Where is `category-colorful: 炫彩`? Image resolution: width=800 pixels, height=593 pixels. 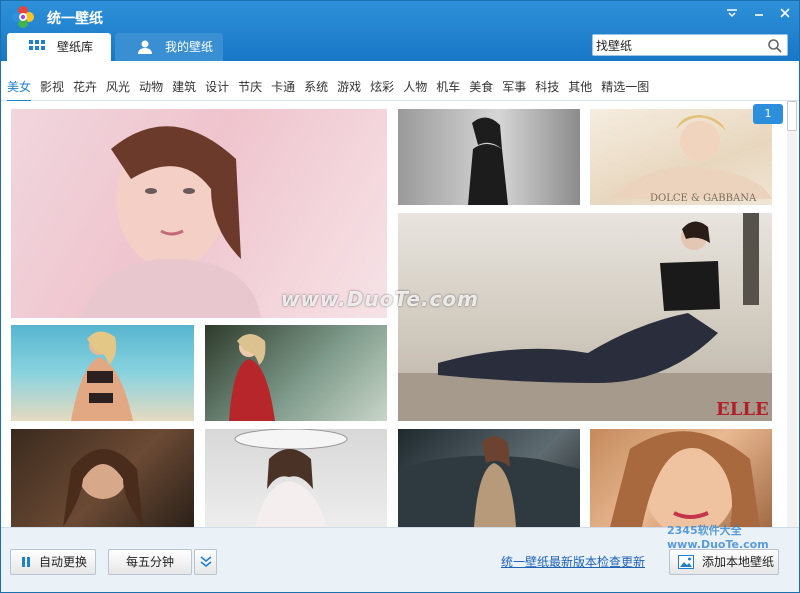 category-colorful: 炫彩 is located at coordinates (382, 90).